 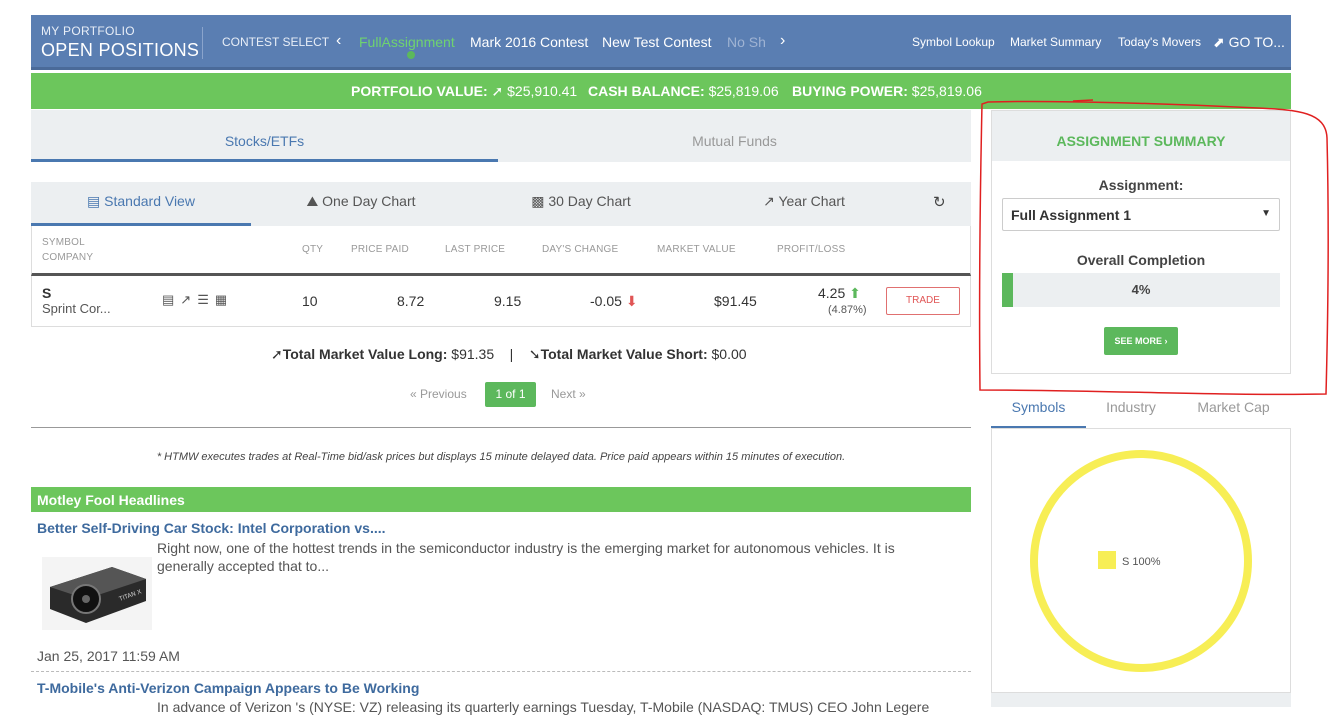 I want to click on row-days-change: -0.05 ⬇, so click(x=614, y=301).